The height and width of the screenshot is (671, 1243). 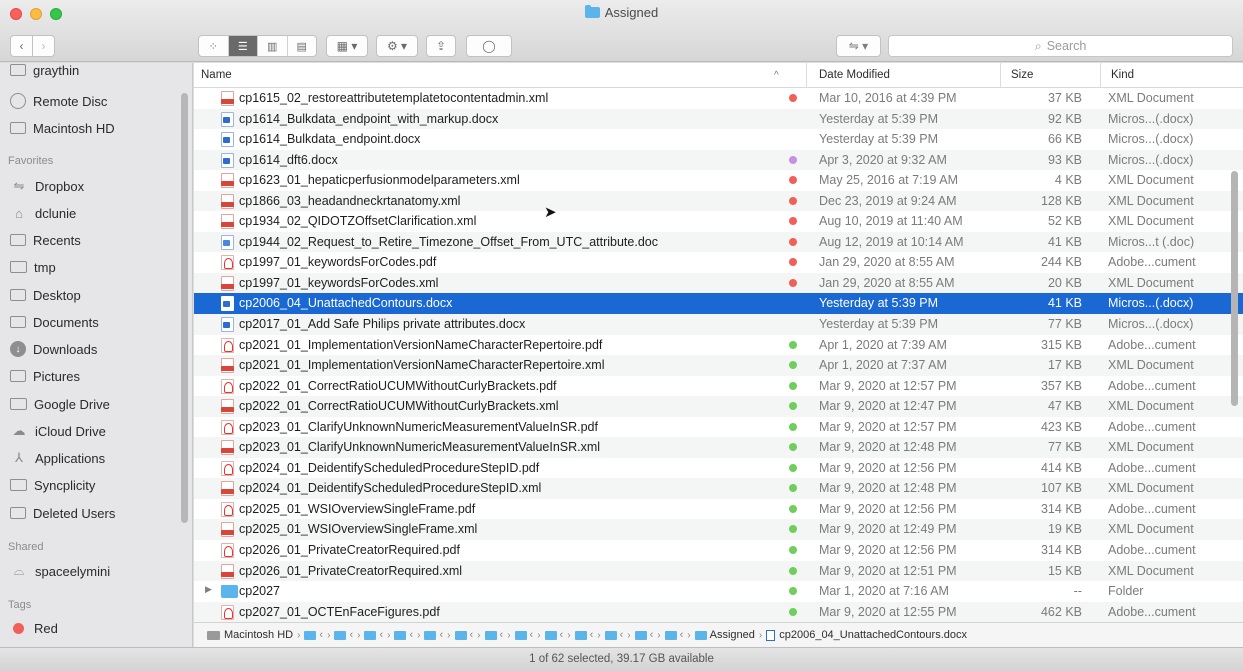 I want to click on share-button: ⇪, so click(x=441, y=46).